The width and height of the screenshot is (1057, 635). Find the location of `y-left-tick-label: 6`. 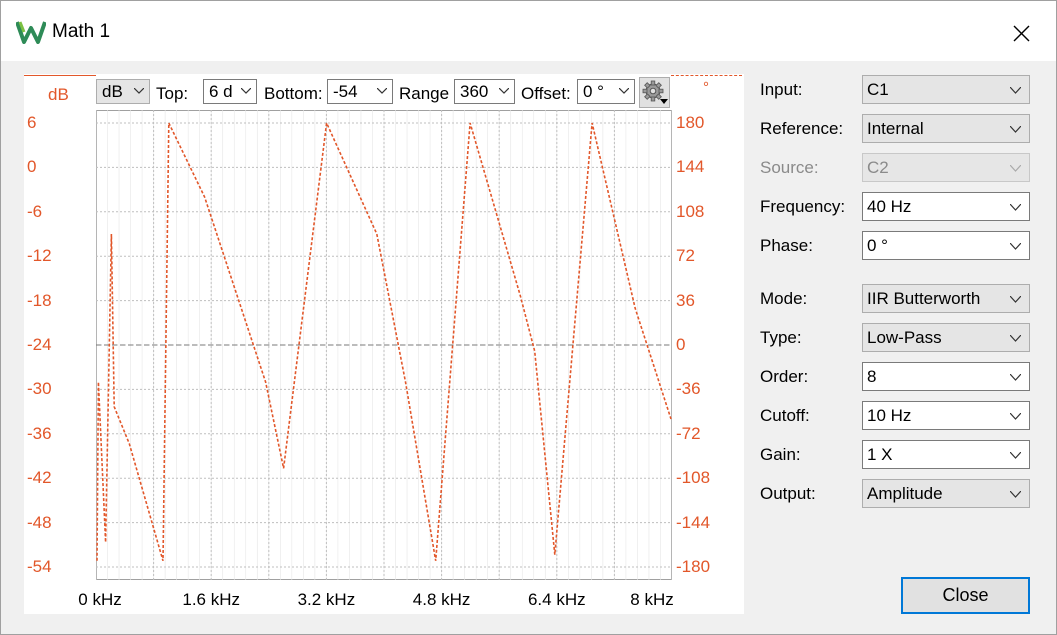

y-left-tick-label: 6 is located at coordinates (32, 122).